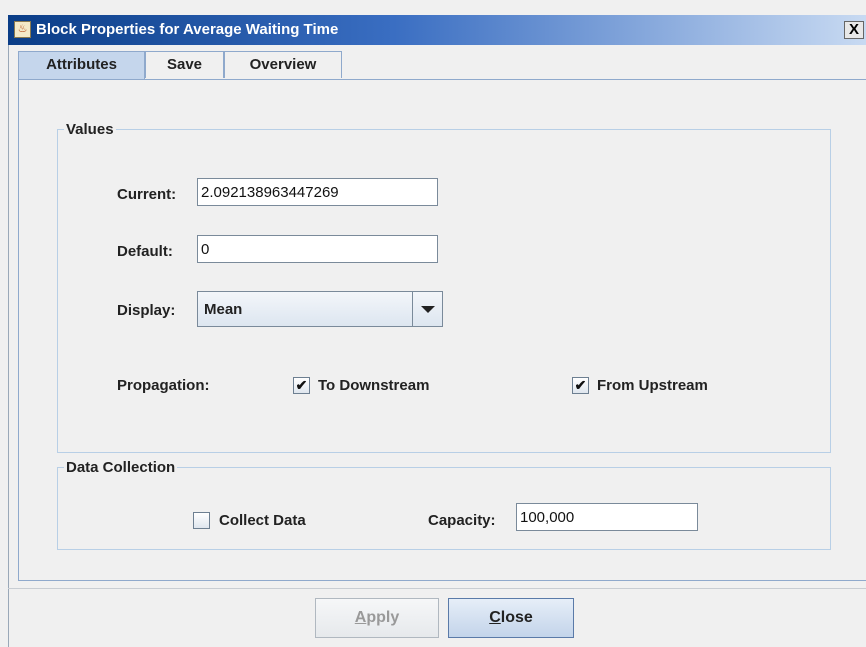 The height and width of the screenshot is (647, 866). I want to click on chevron-down-icon, so click(428, 309).